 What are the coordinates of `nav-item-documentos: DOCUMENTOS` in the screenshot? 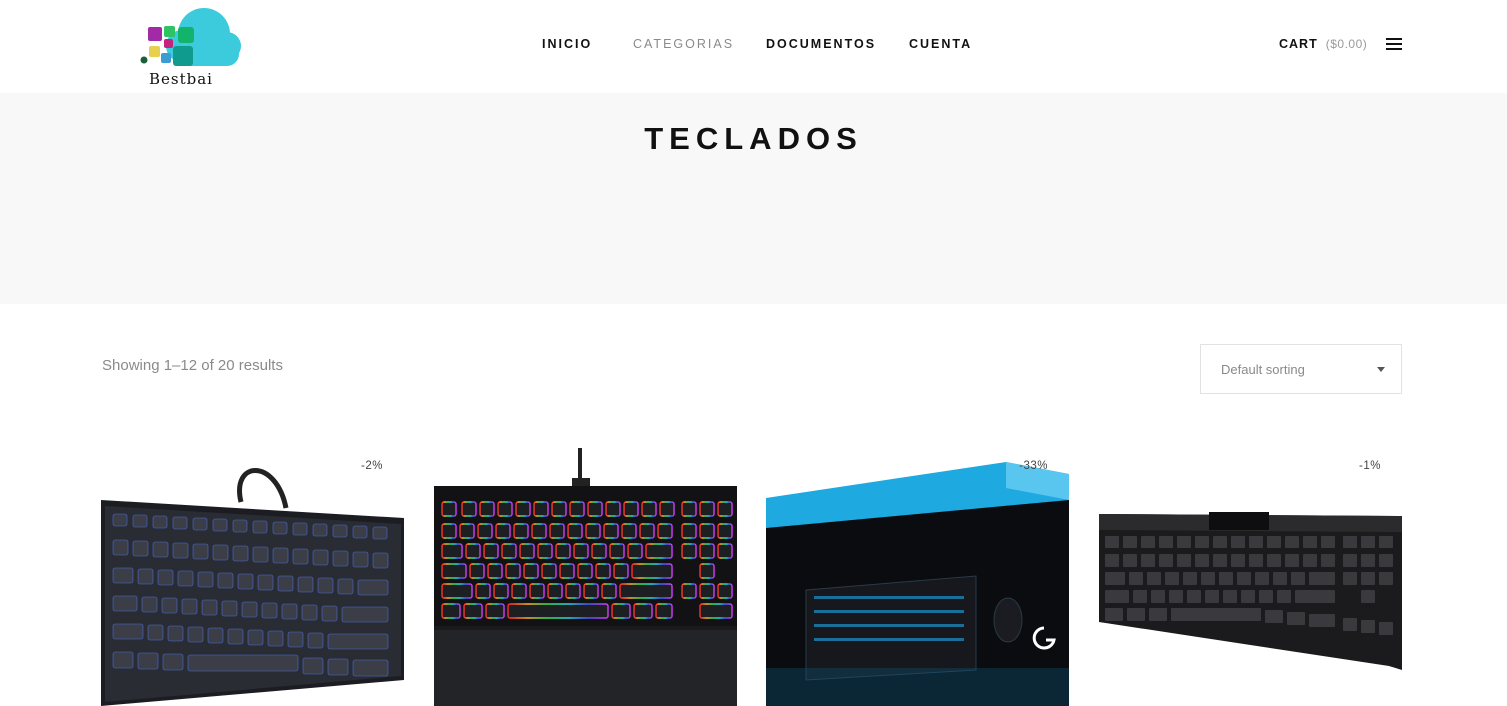 It's located at (821, 44).